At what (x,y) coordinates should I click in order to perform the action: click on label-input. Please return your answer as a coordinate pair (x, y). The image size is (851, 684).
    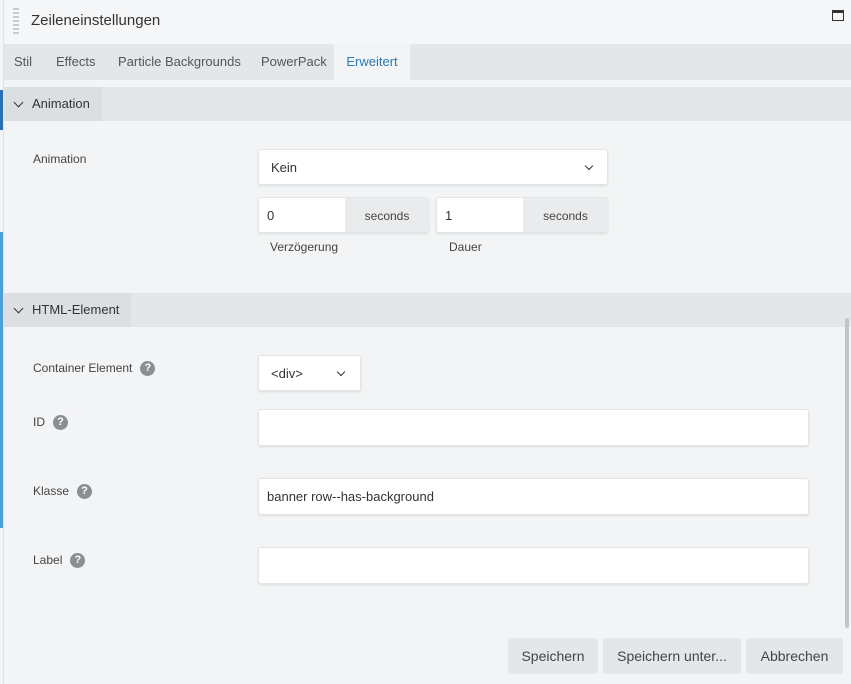
    Looking at the image, I should click on (533, 565).